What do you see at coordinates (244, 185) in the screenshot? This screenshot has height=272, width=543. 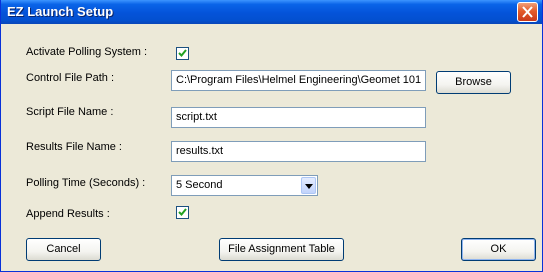 I see `polling-time-select: 5 Second` at bounding box center [244, 185].